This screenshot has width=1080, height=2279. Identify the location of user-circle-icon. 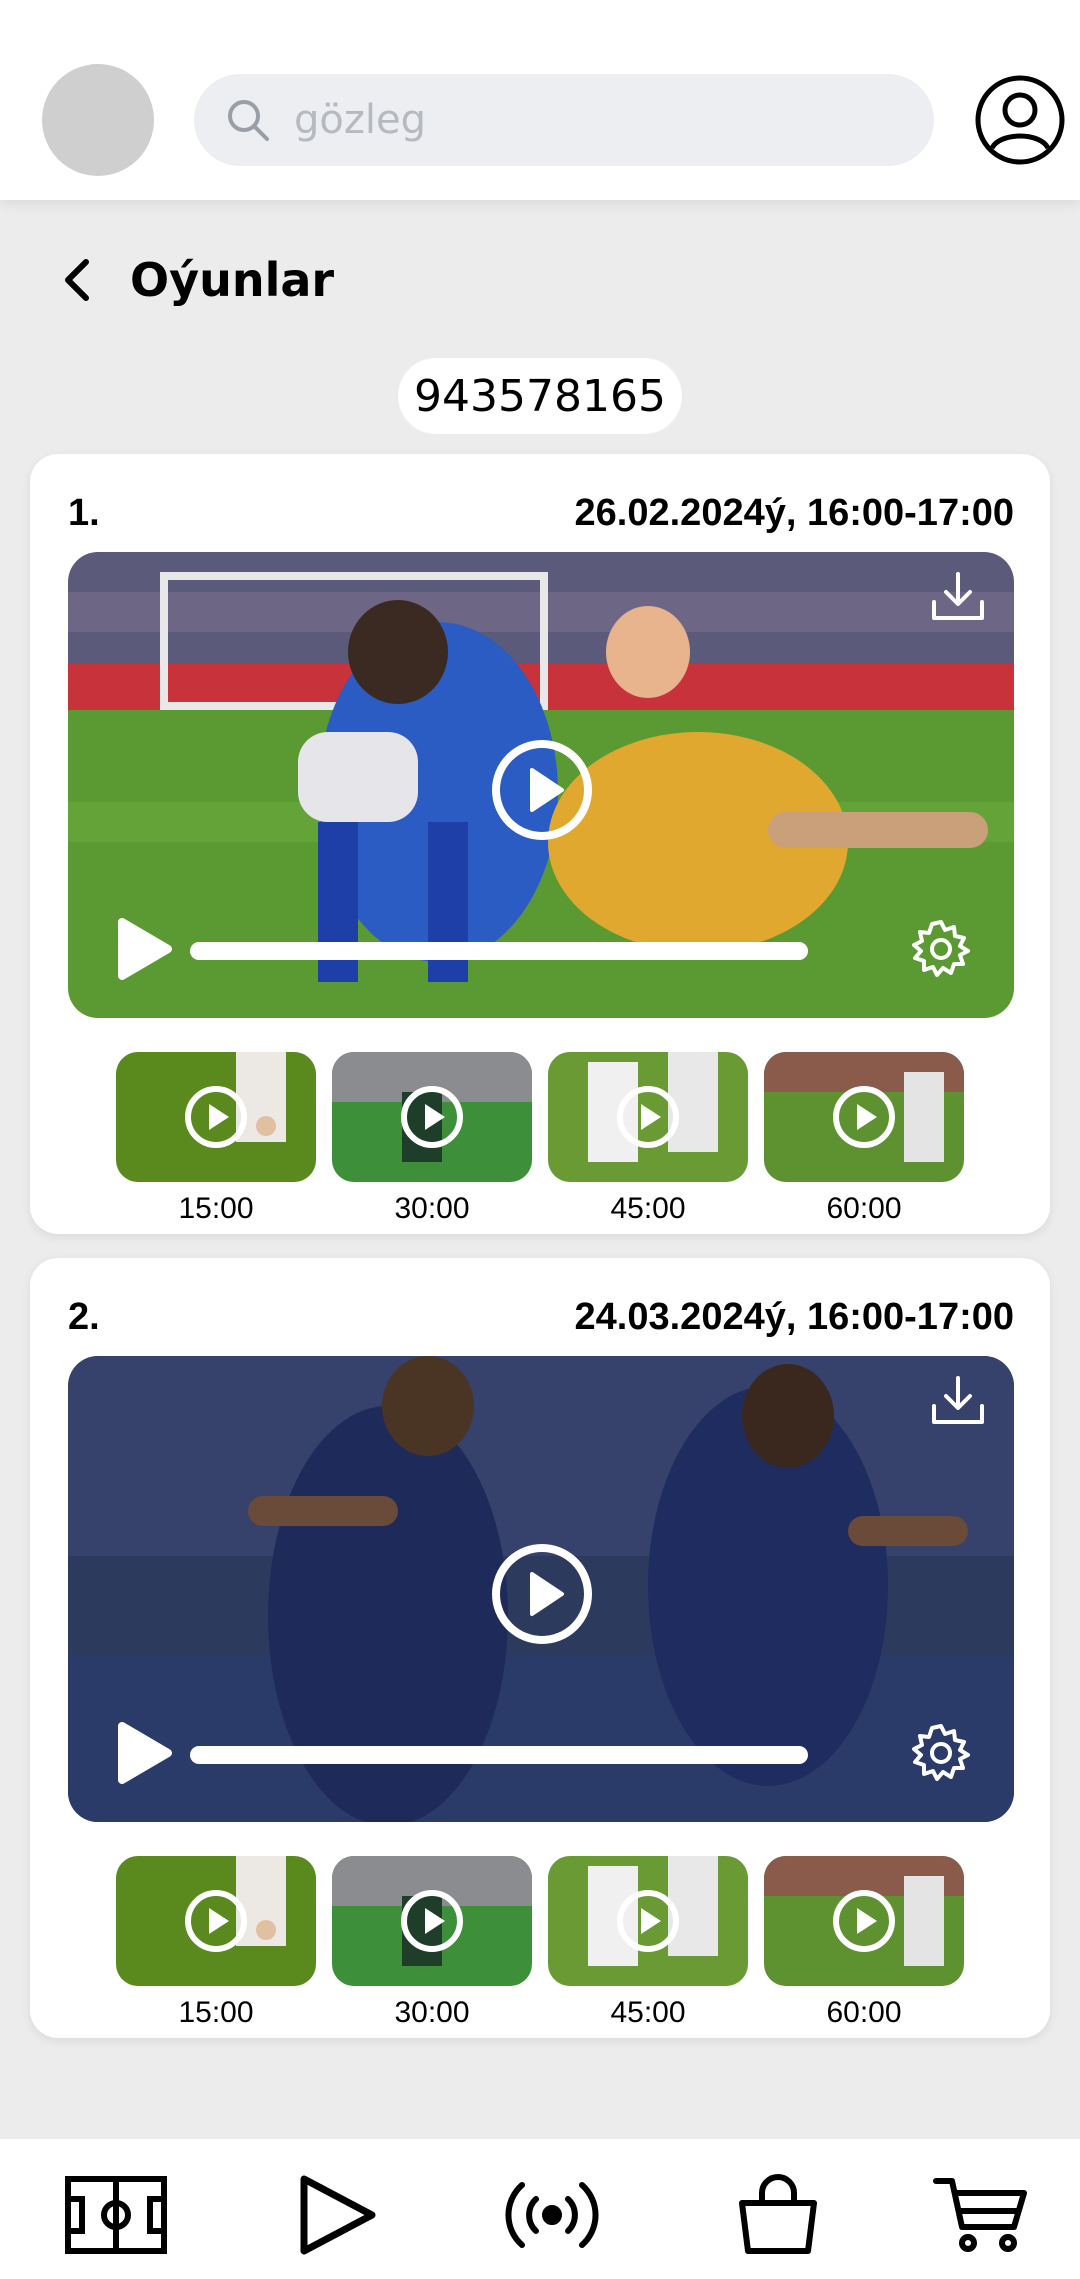
(1020, 120).